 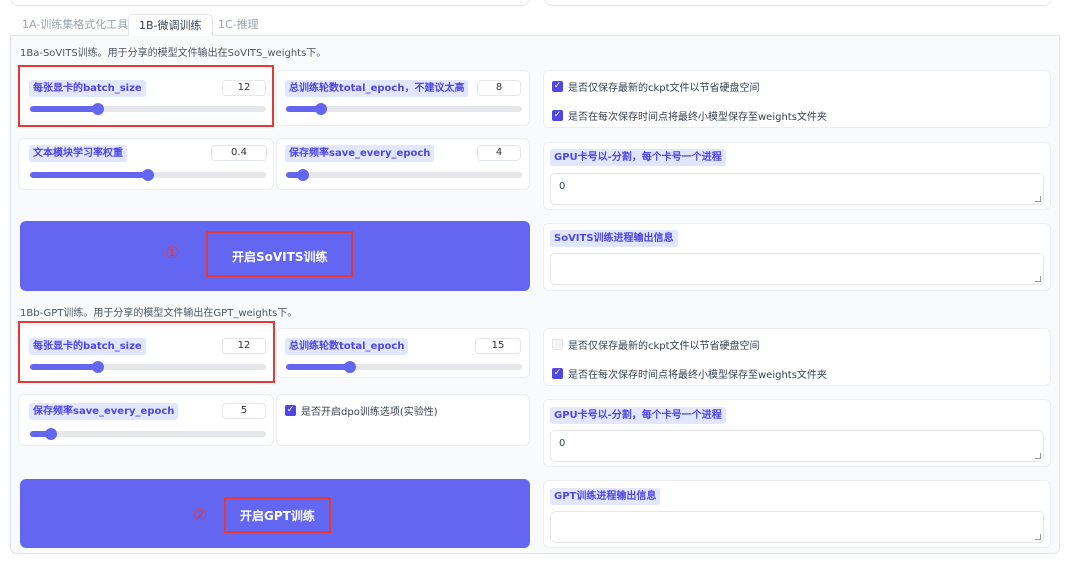 I want to click on gpt-save-every-card: 保存频率save_every_epoch 5, so click(x=146, y=420).